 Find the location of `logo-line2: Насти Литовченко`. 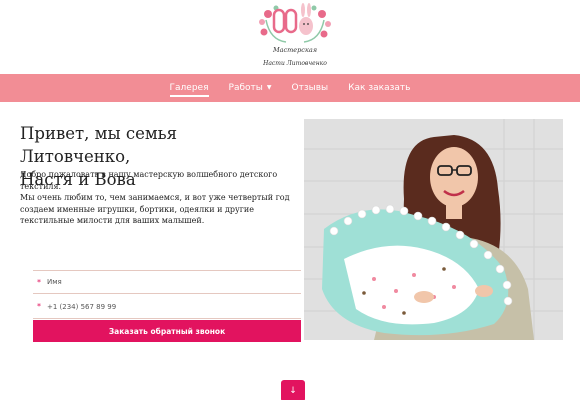

logo-line2: Насти Литовченко is located at coordinates (295, 63).